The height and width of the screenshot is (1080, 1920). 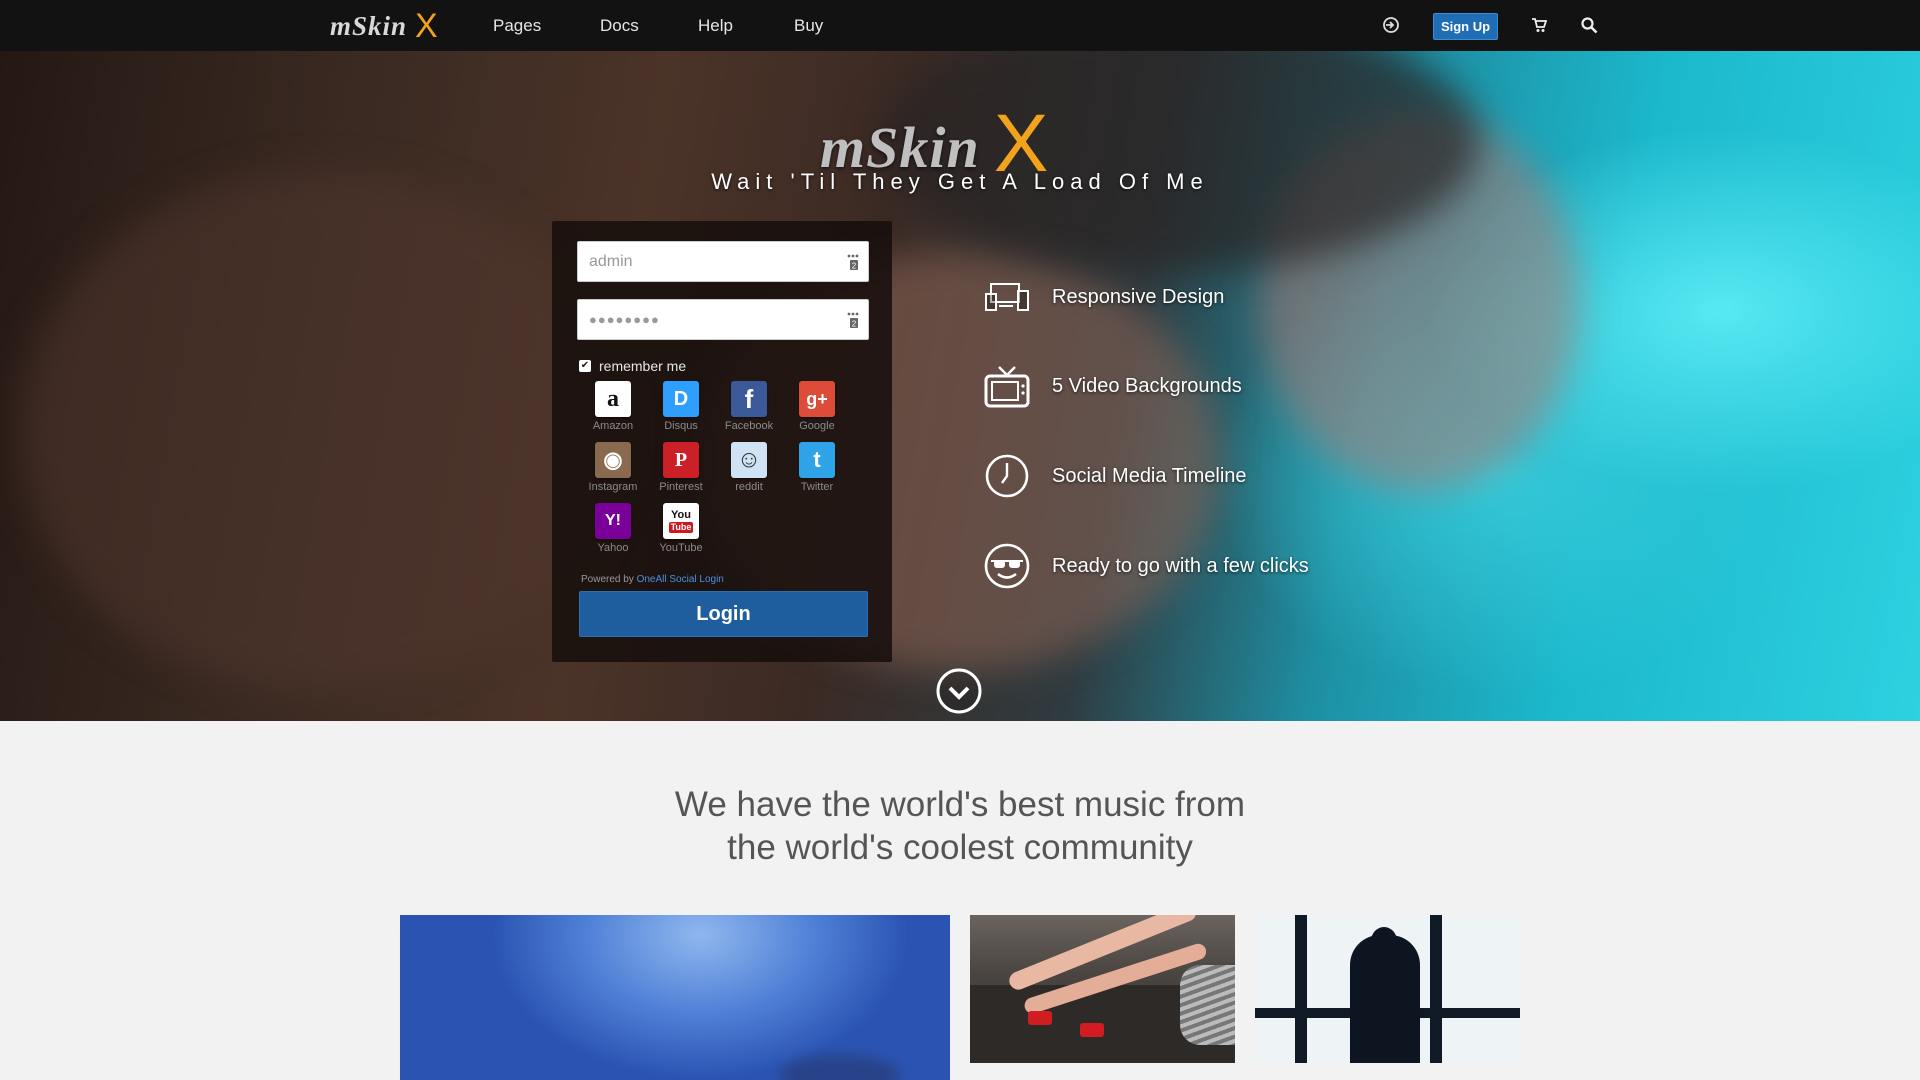 What do you see at coordinates (817, 399) in the screenshot?
I see `google-icon: g+` at bounding box center [817, 399].